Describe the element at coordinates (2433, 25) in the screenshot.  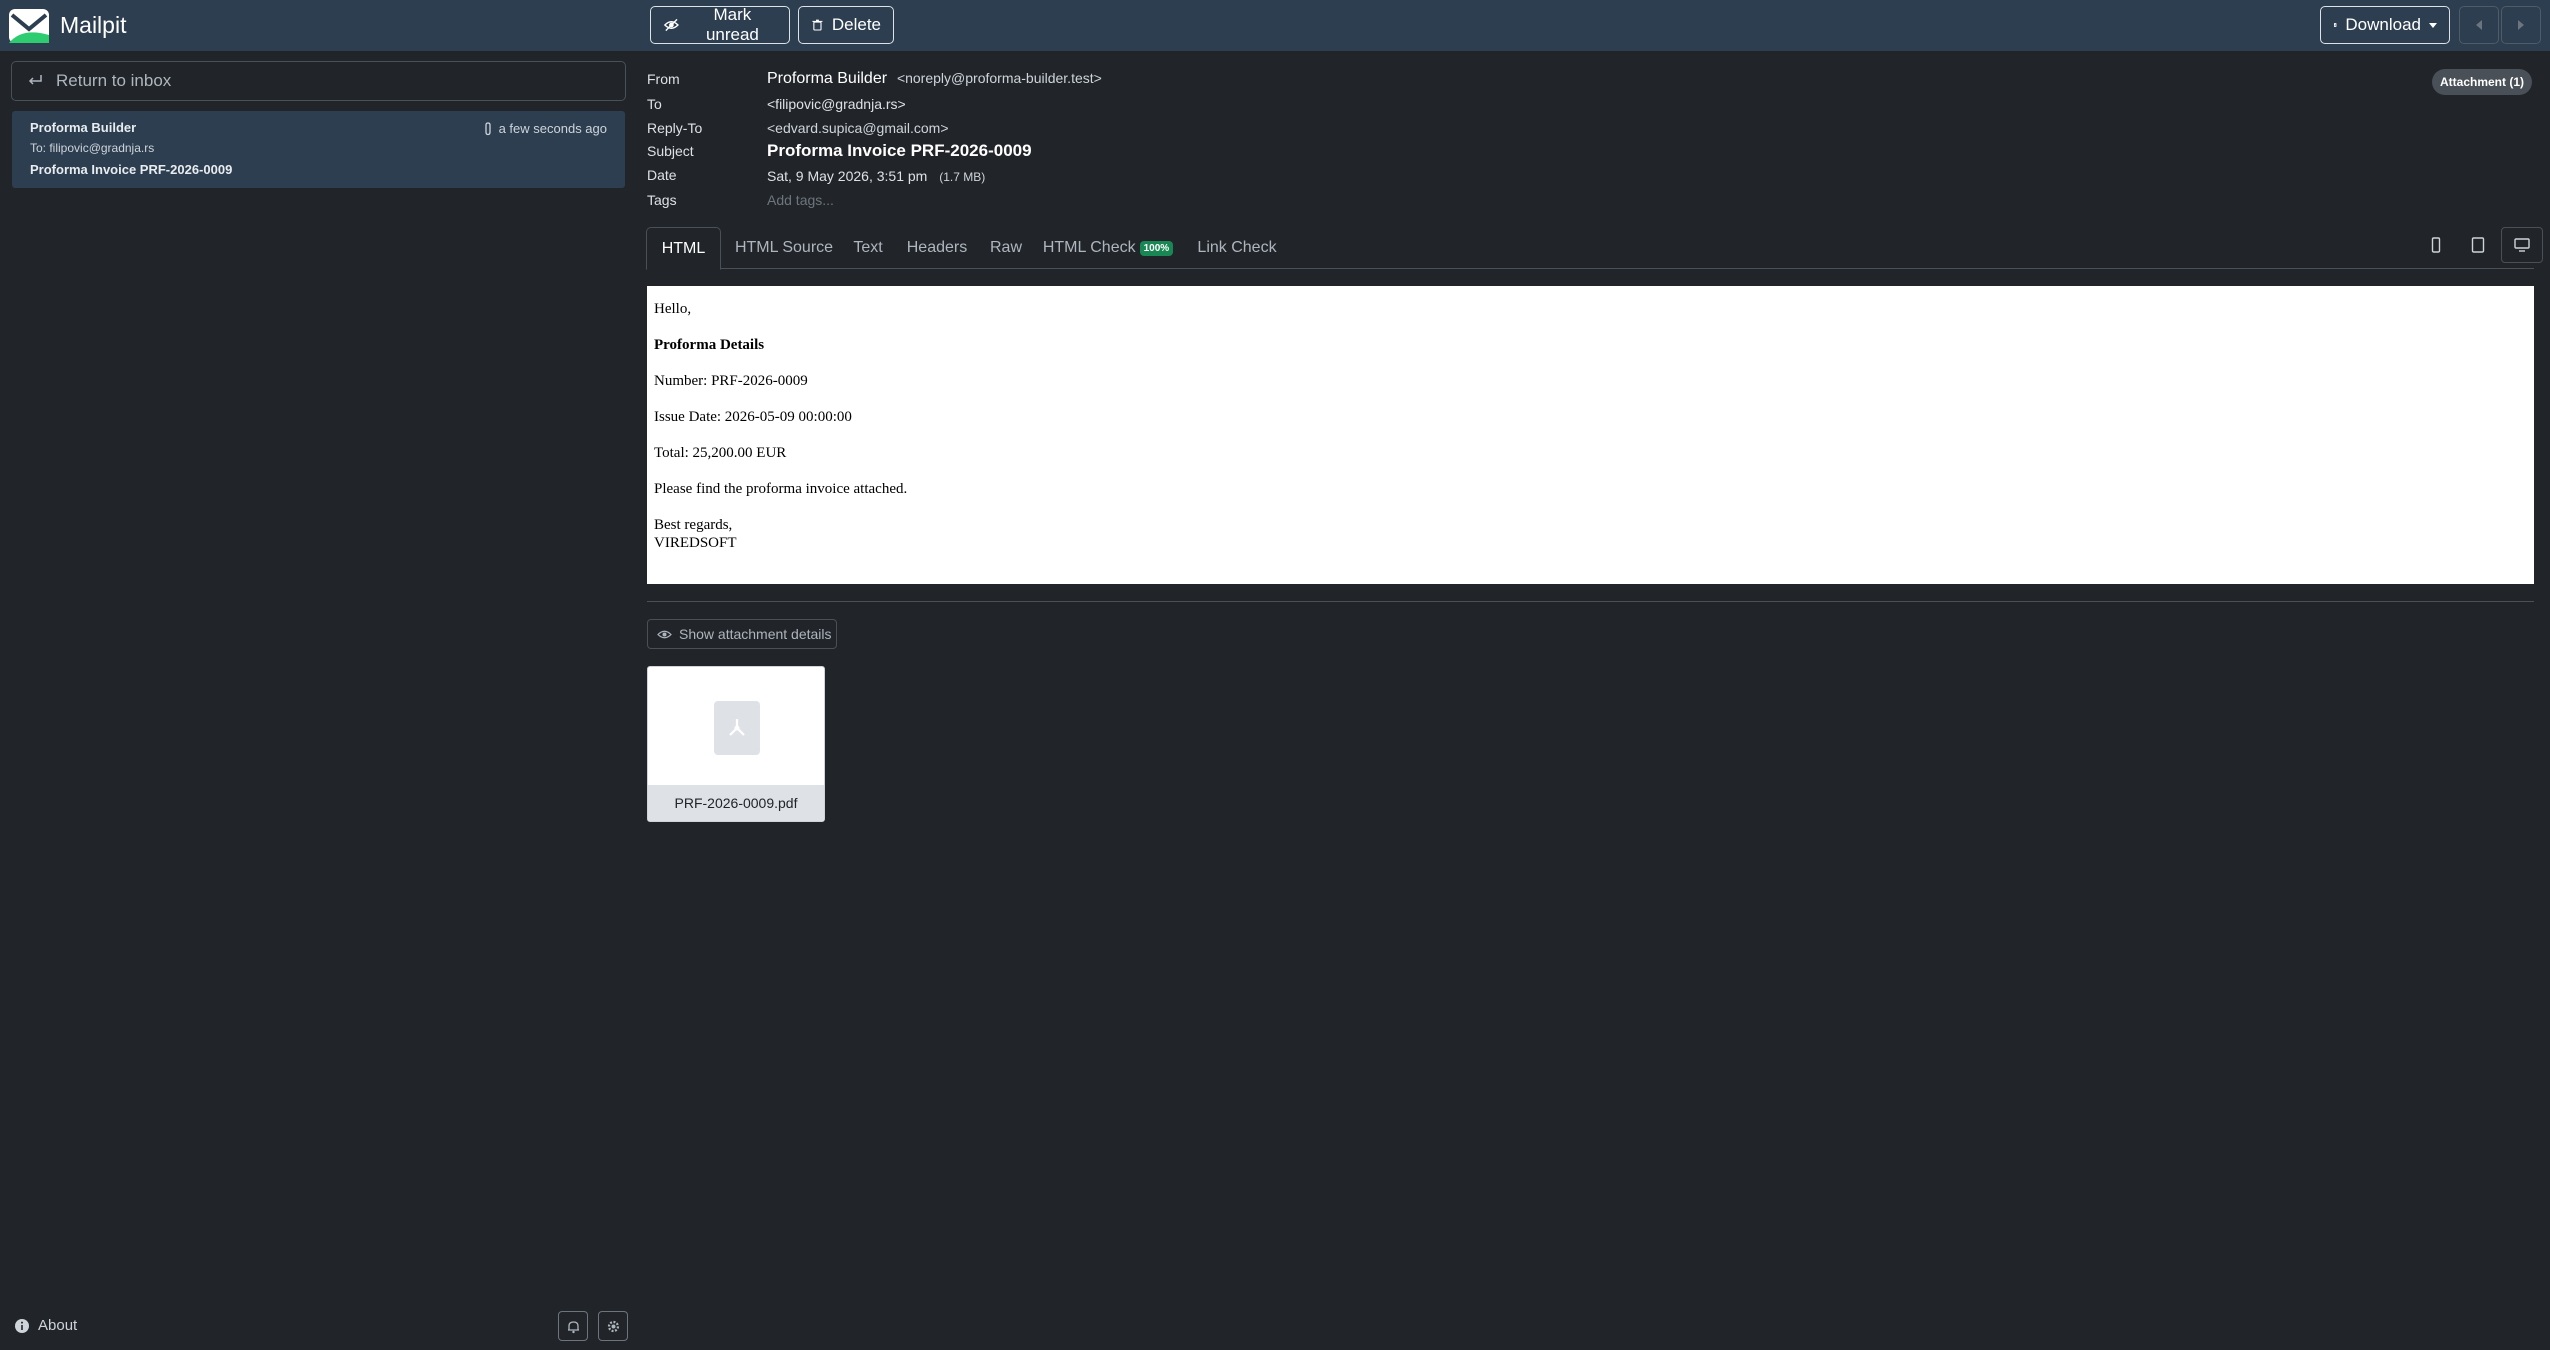
I see `chevron-down-icon` at that location.